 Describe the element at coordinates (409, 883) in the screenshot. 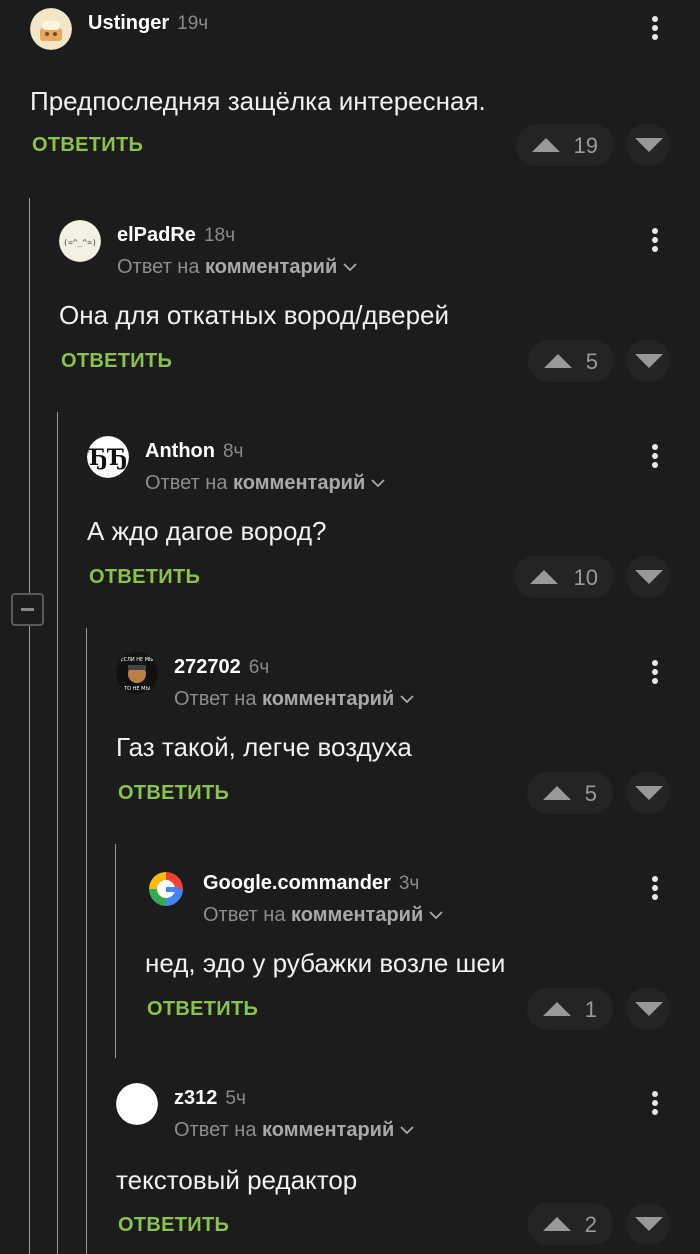

I see `comment-time: 3ч` at that location.